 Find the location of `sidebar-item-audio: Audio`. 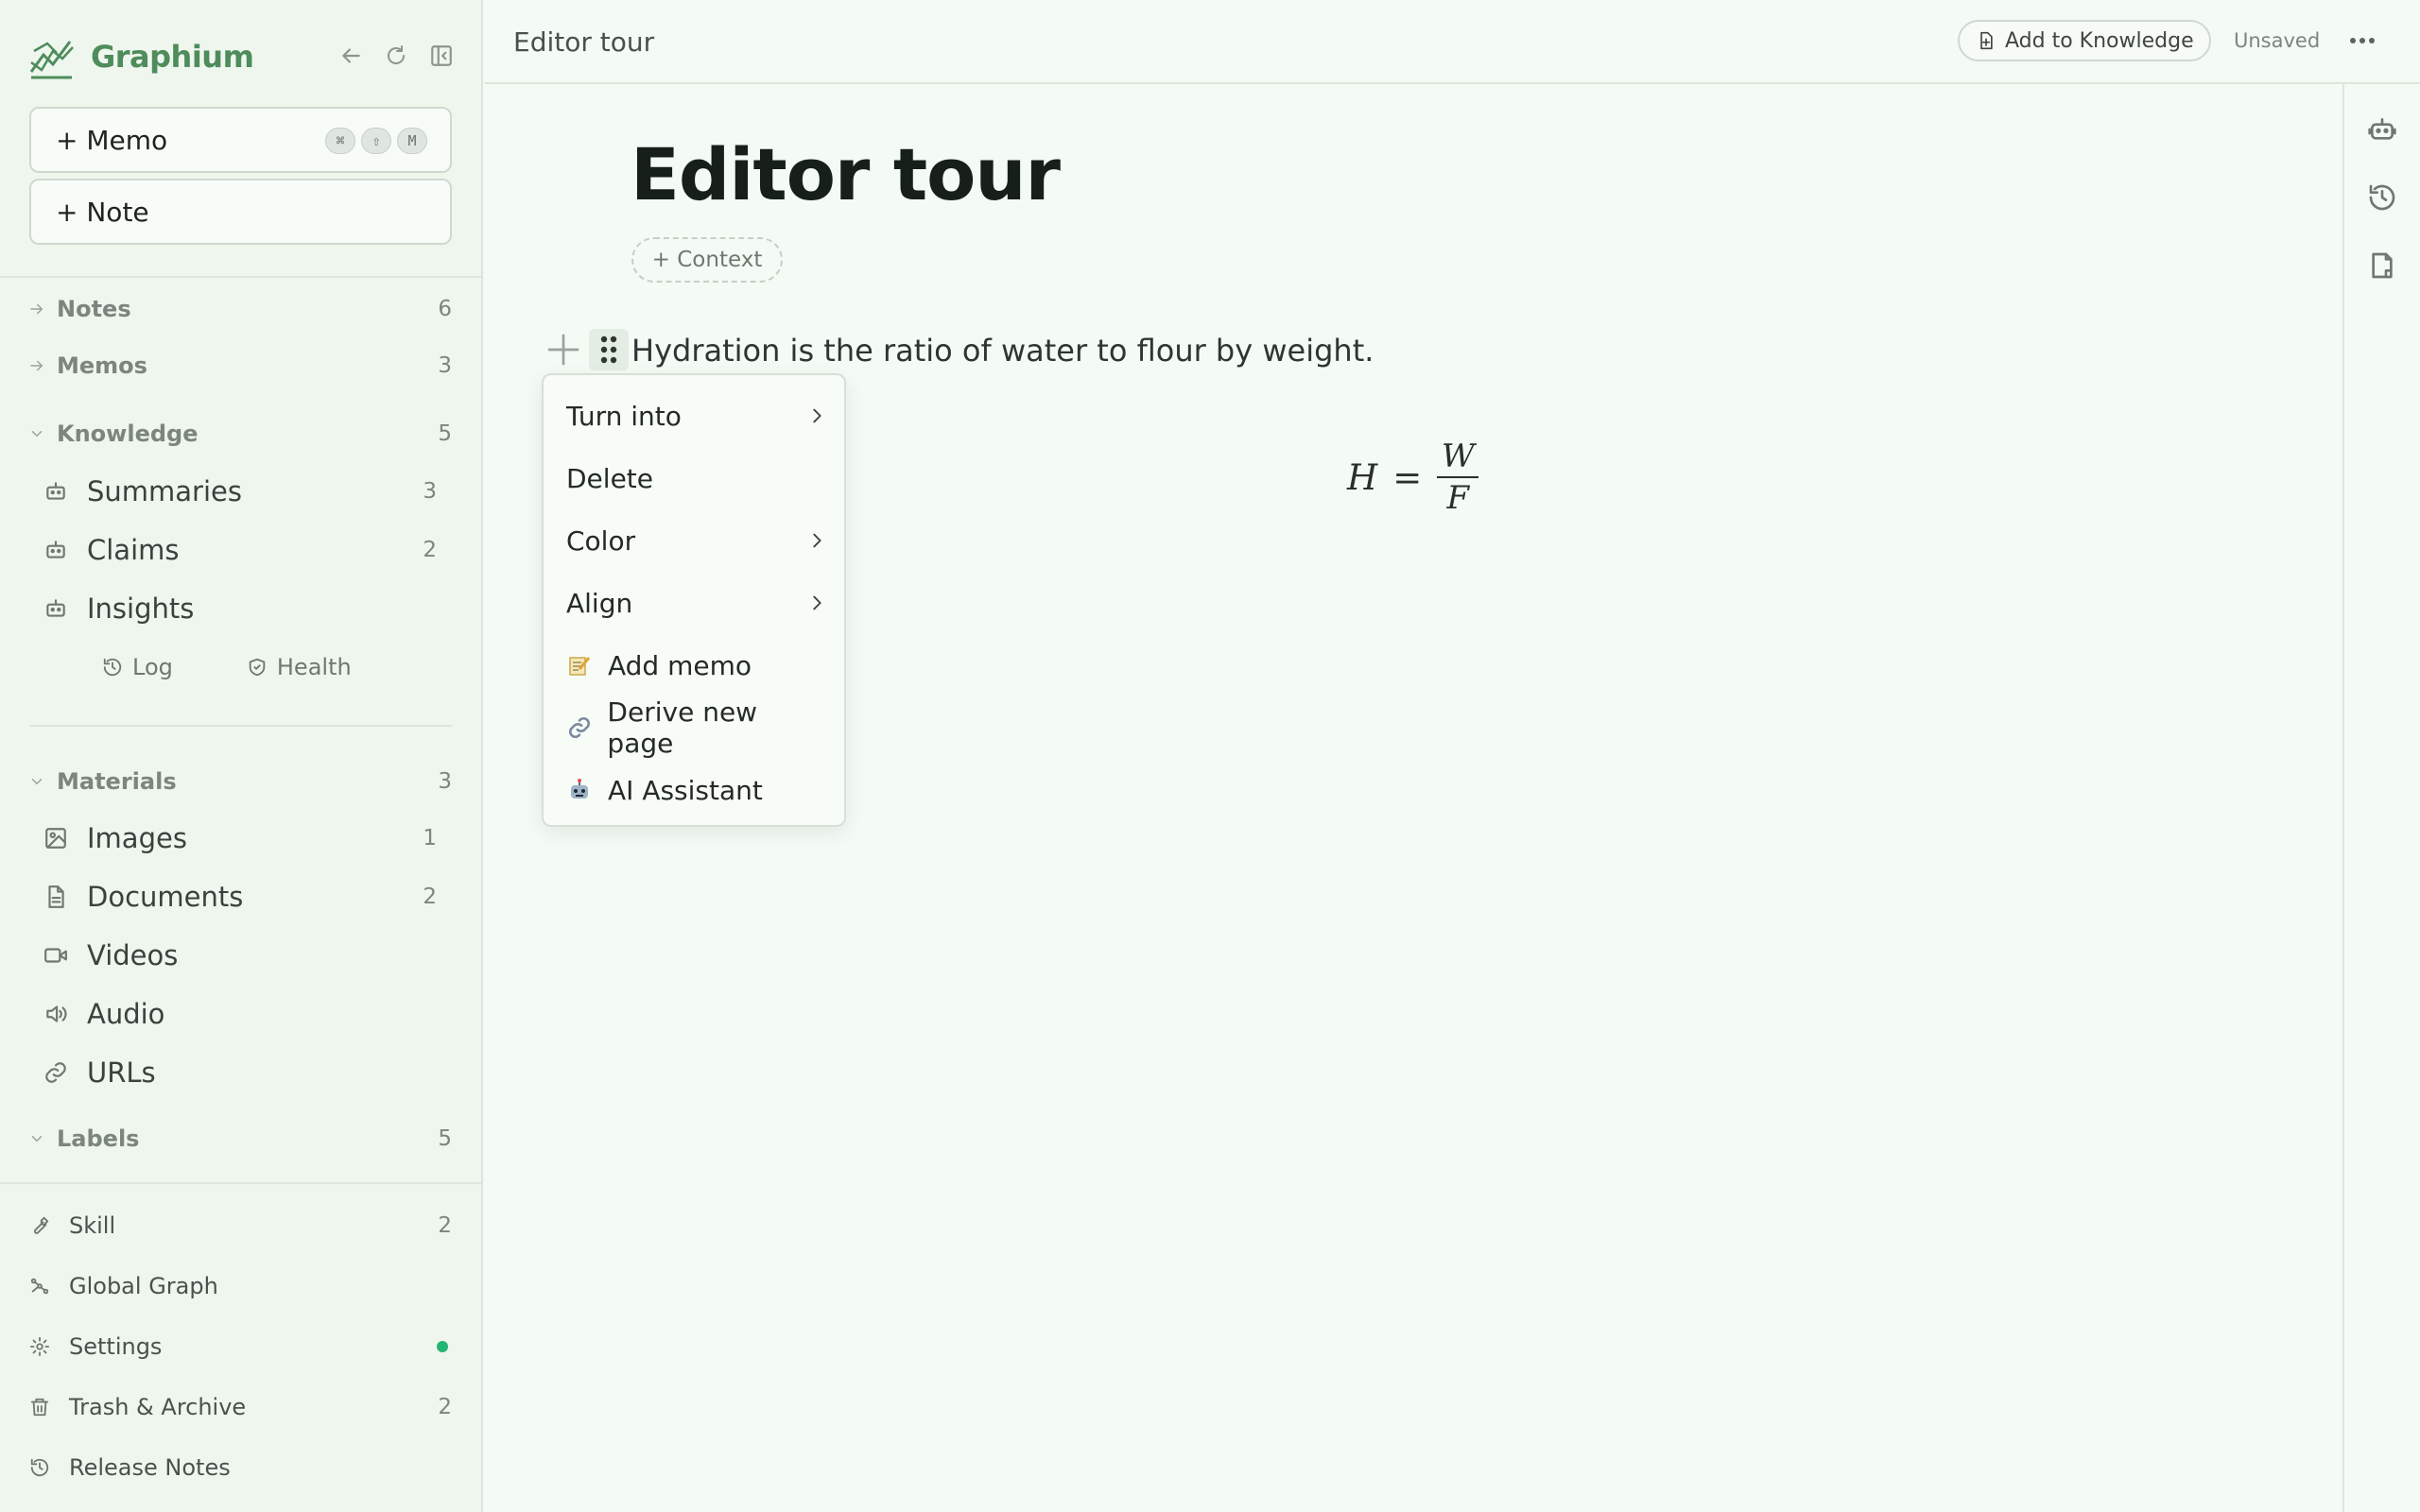

sidebar-item-audio: Audio is located at coordinates (242, 1014).